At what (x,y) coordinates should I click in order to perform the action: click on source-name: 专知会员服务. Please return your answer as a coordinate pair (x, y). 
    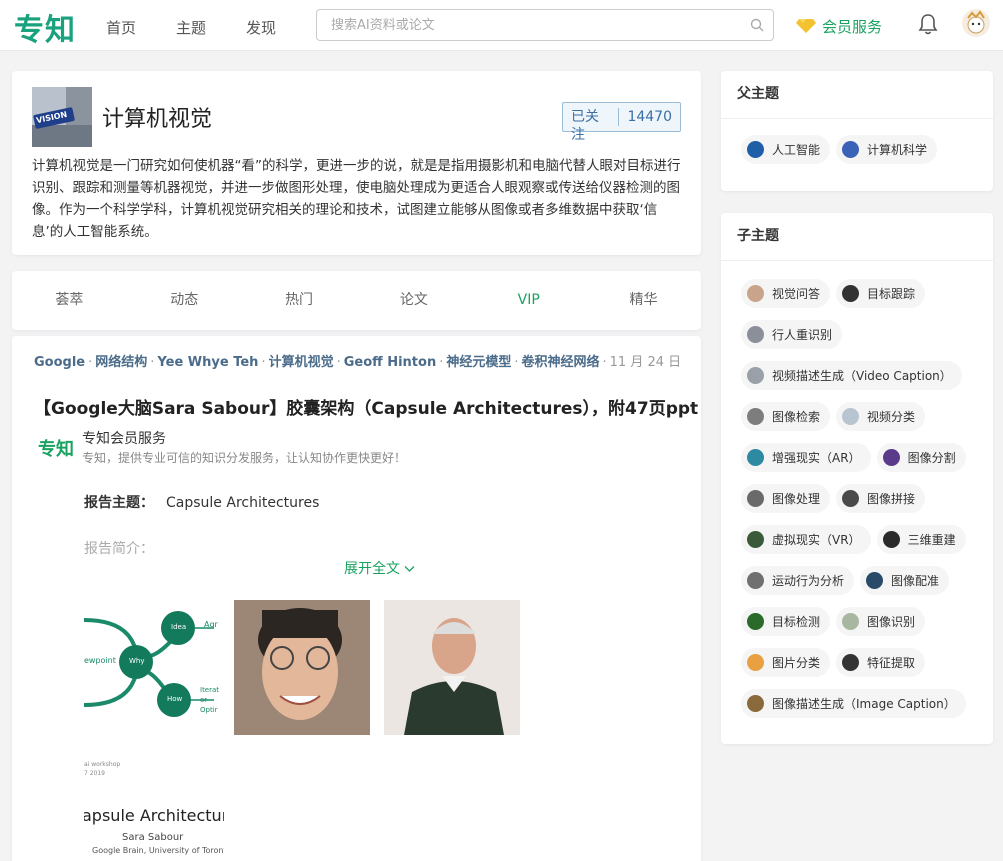
    Looking at the image, I should click on (124, 438).